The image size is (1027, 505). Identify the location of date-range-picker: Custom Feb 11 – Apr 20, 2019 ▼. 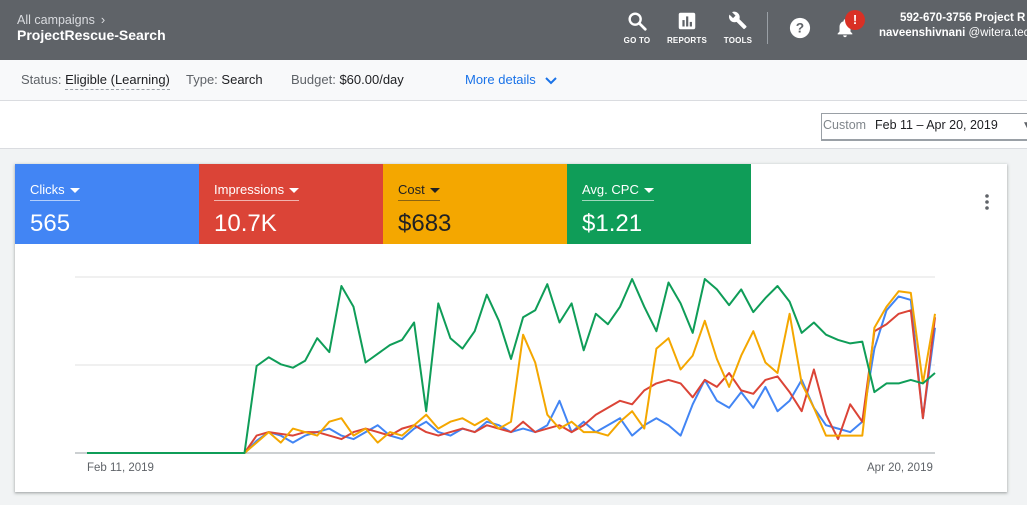
(924, 127).